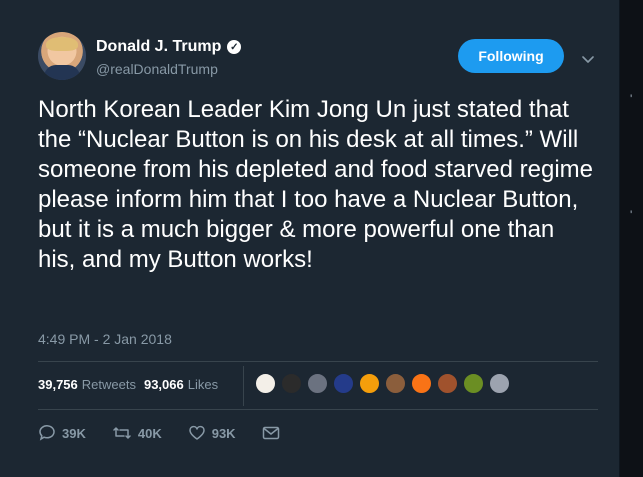 The width and height of the screenshot is (643, 477). I want to click on retweets-stat: 39,756 Retweets, so click(87, 384).